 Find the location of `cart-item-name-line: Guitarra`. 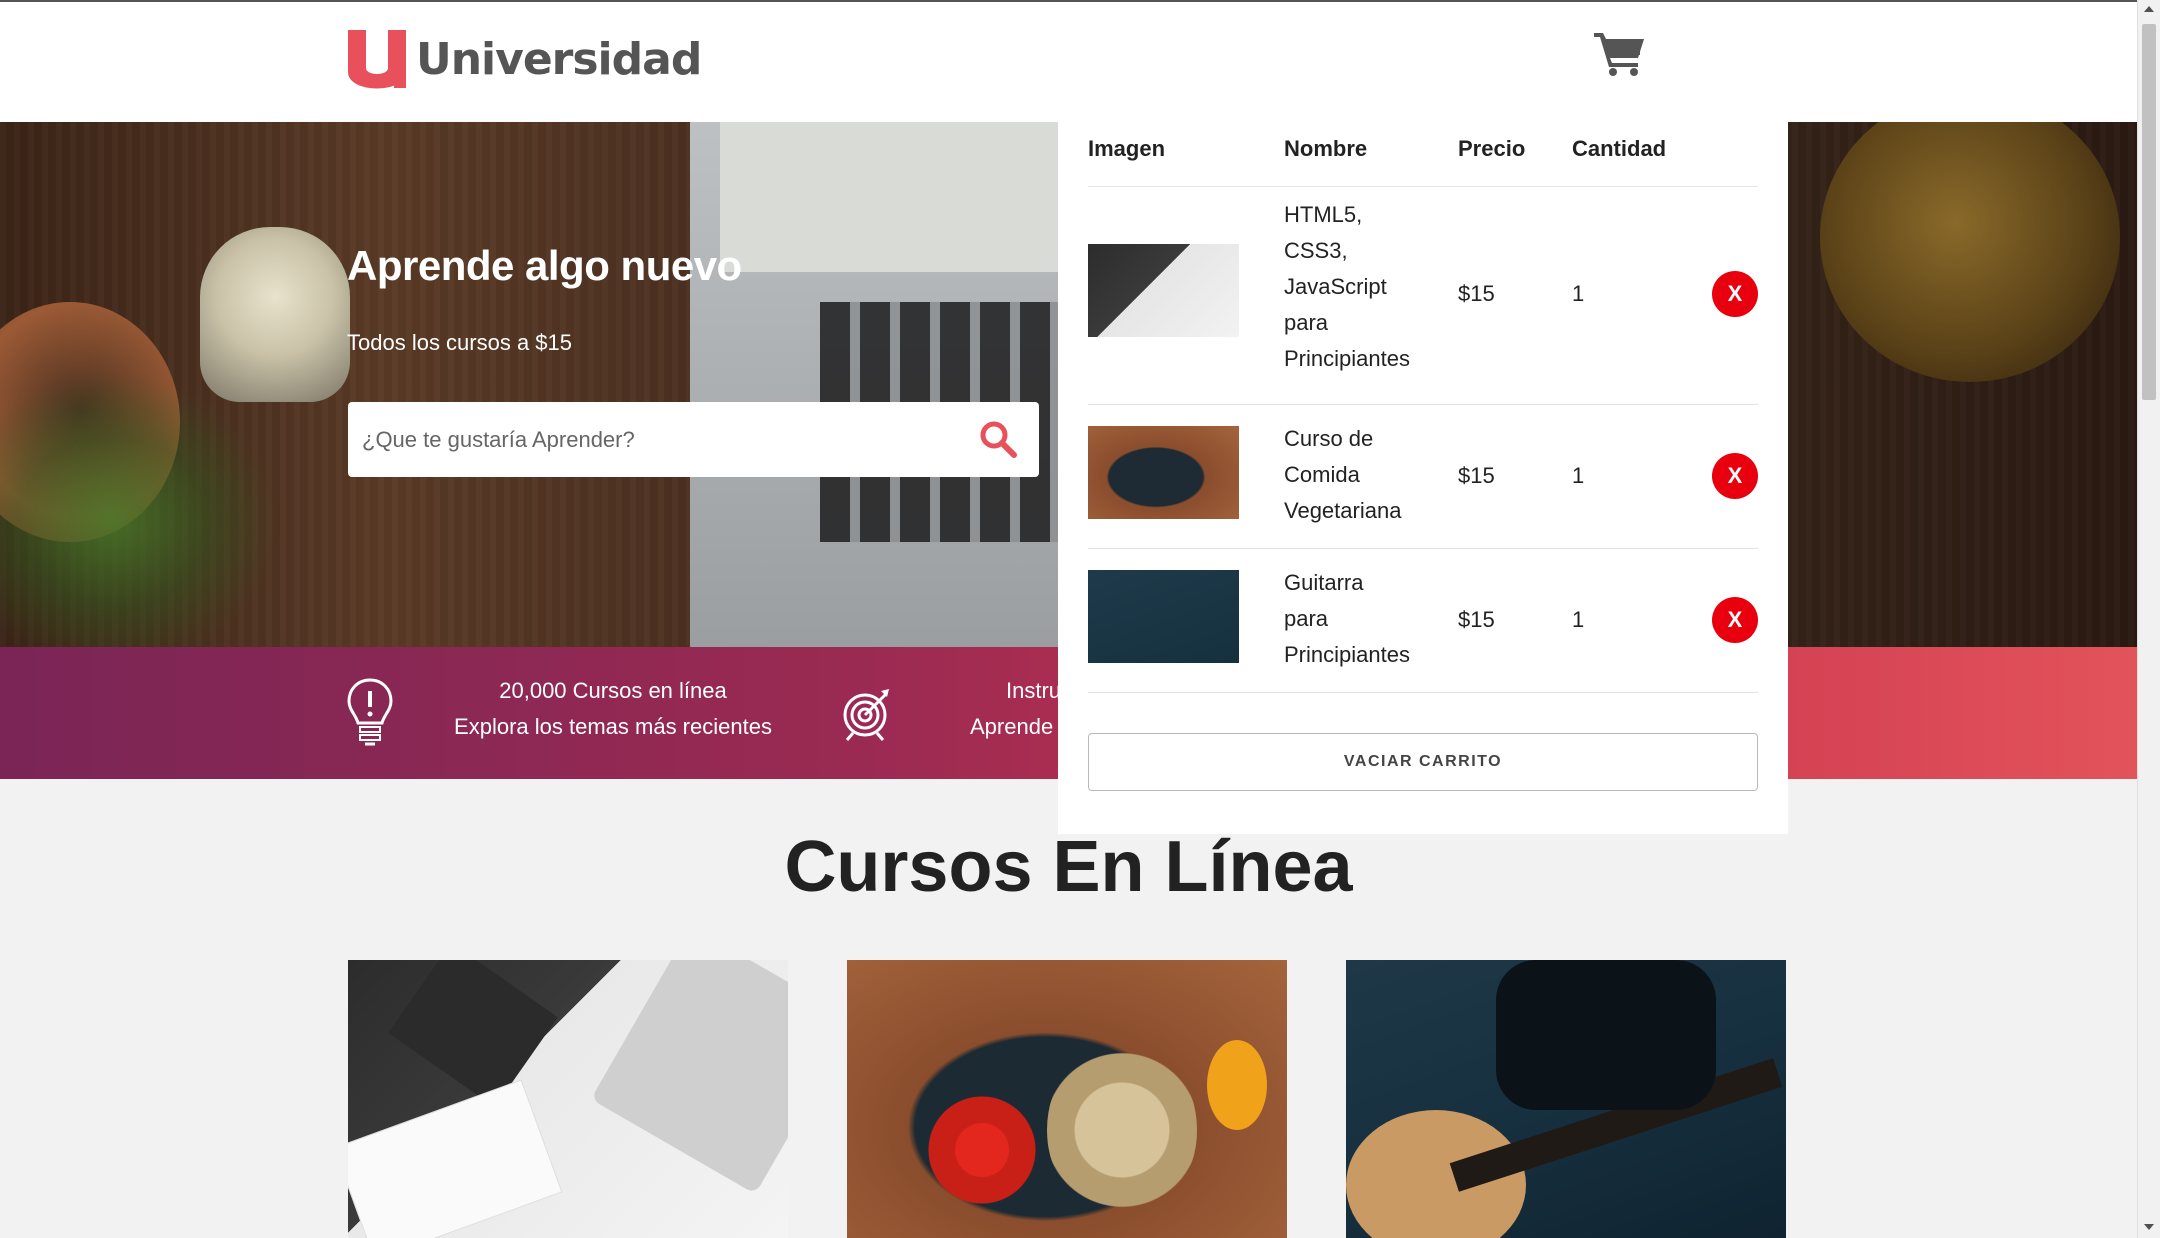

cart-item-name-line: Guitarra is located at coordinates (1324, 582).